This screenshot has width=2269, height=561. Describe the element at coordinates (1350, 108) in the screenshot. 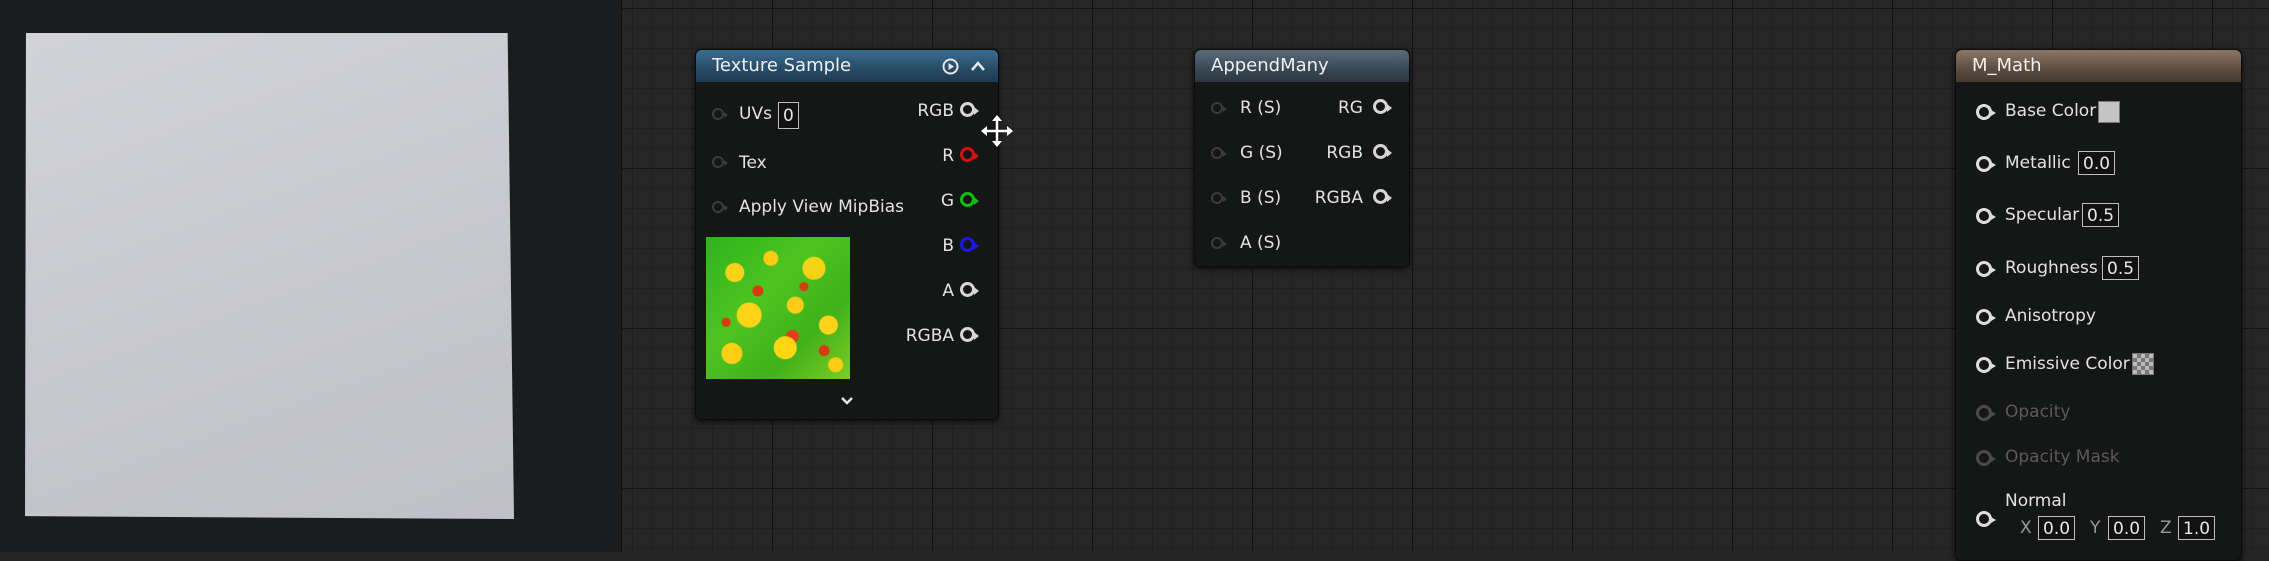

I see `rg-output-label: RG` at that location.